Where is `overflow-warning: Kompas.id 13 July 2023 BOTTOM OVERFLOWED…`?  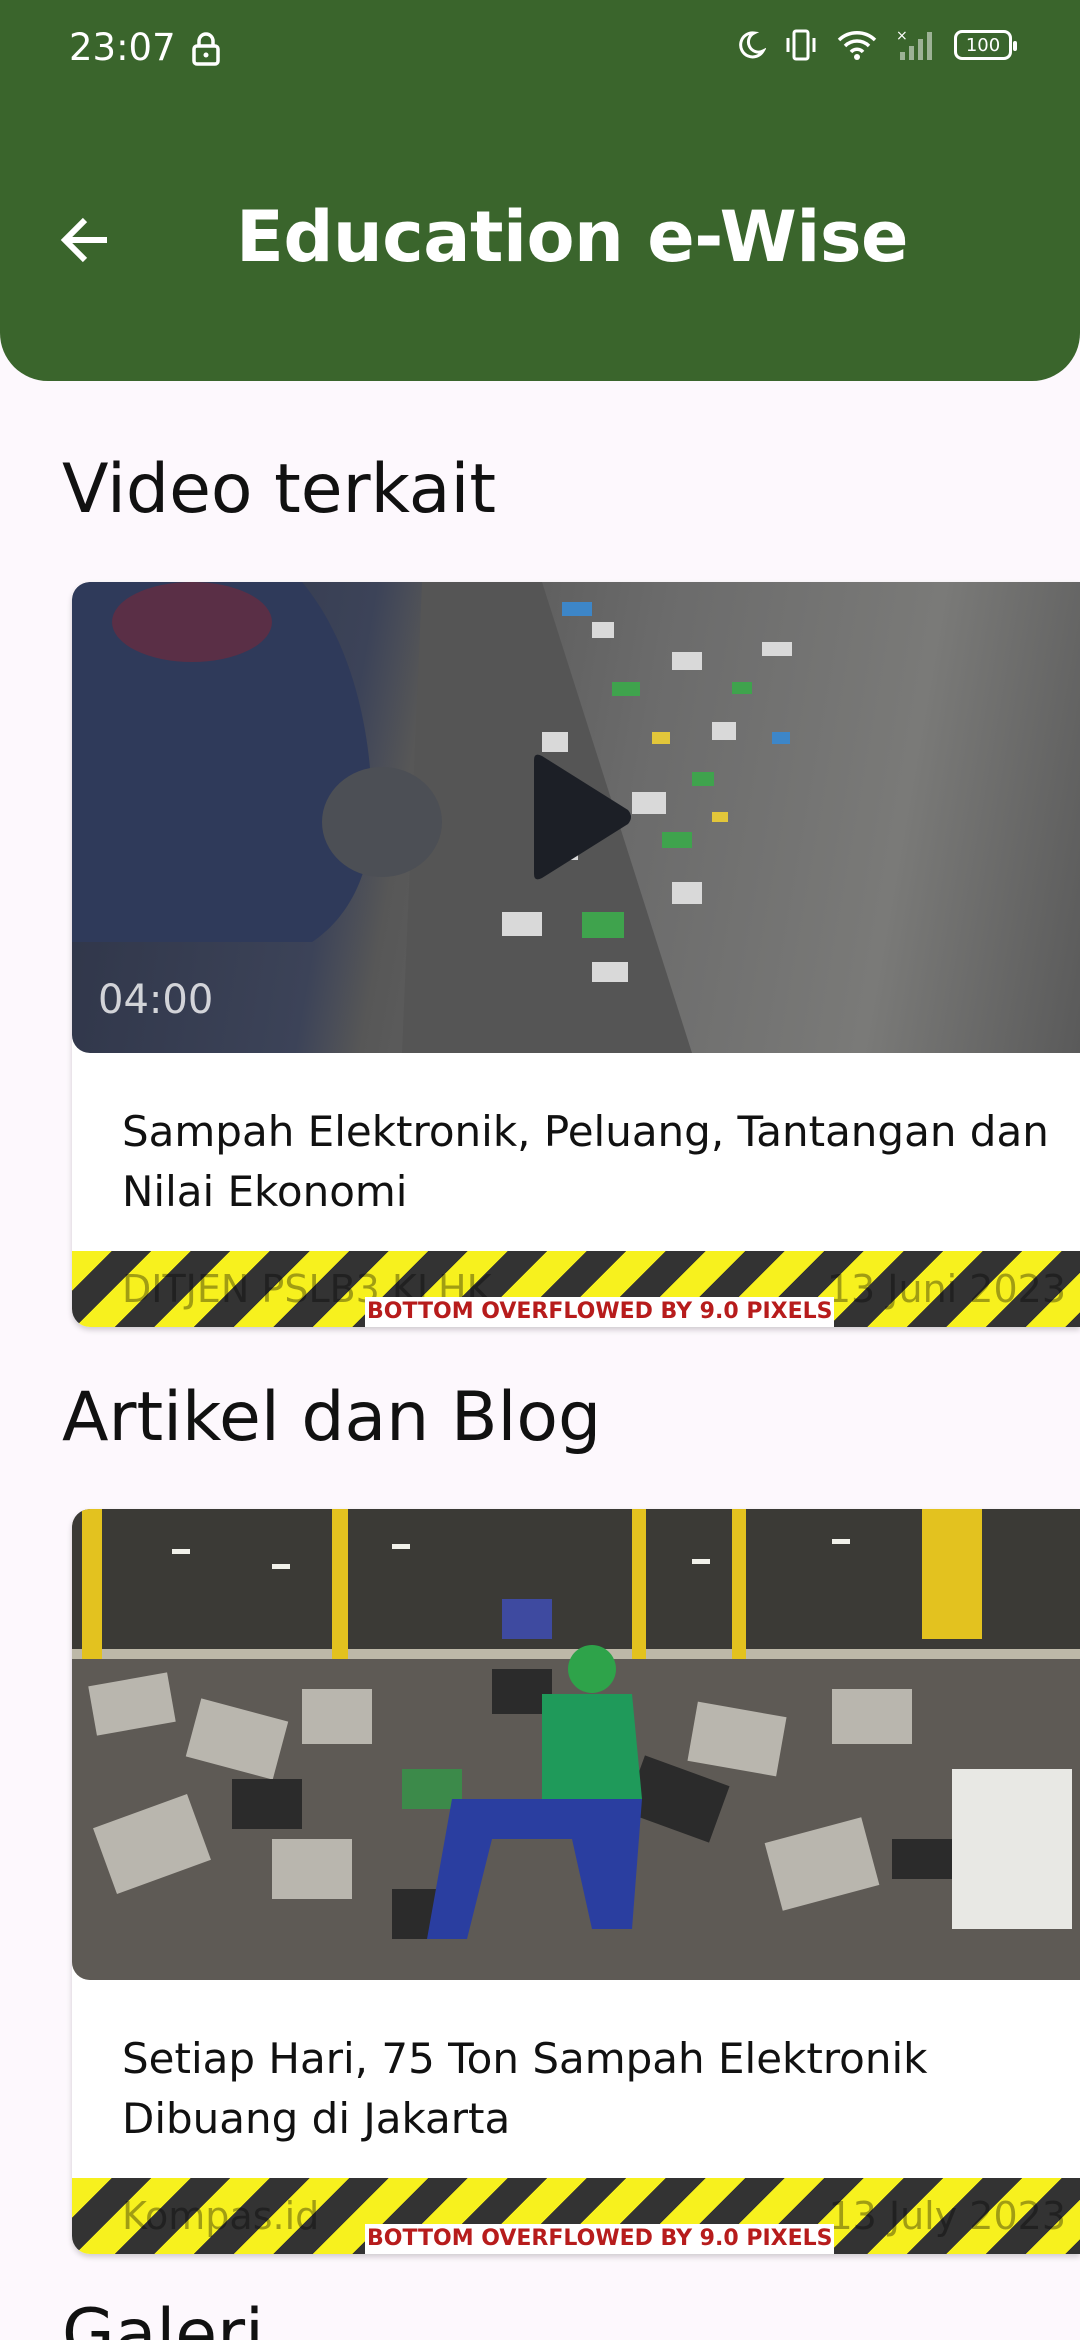
overflow-warning: Kompas.id 13 July 2023 BOTTOM OVERFLOWED… is located at coordinates (576, 2216).